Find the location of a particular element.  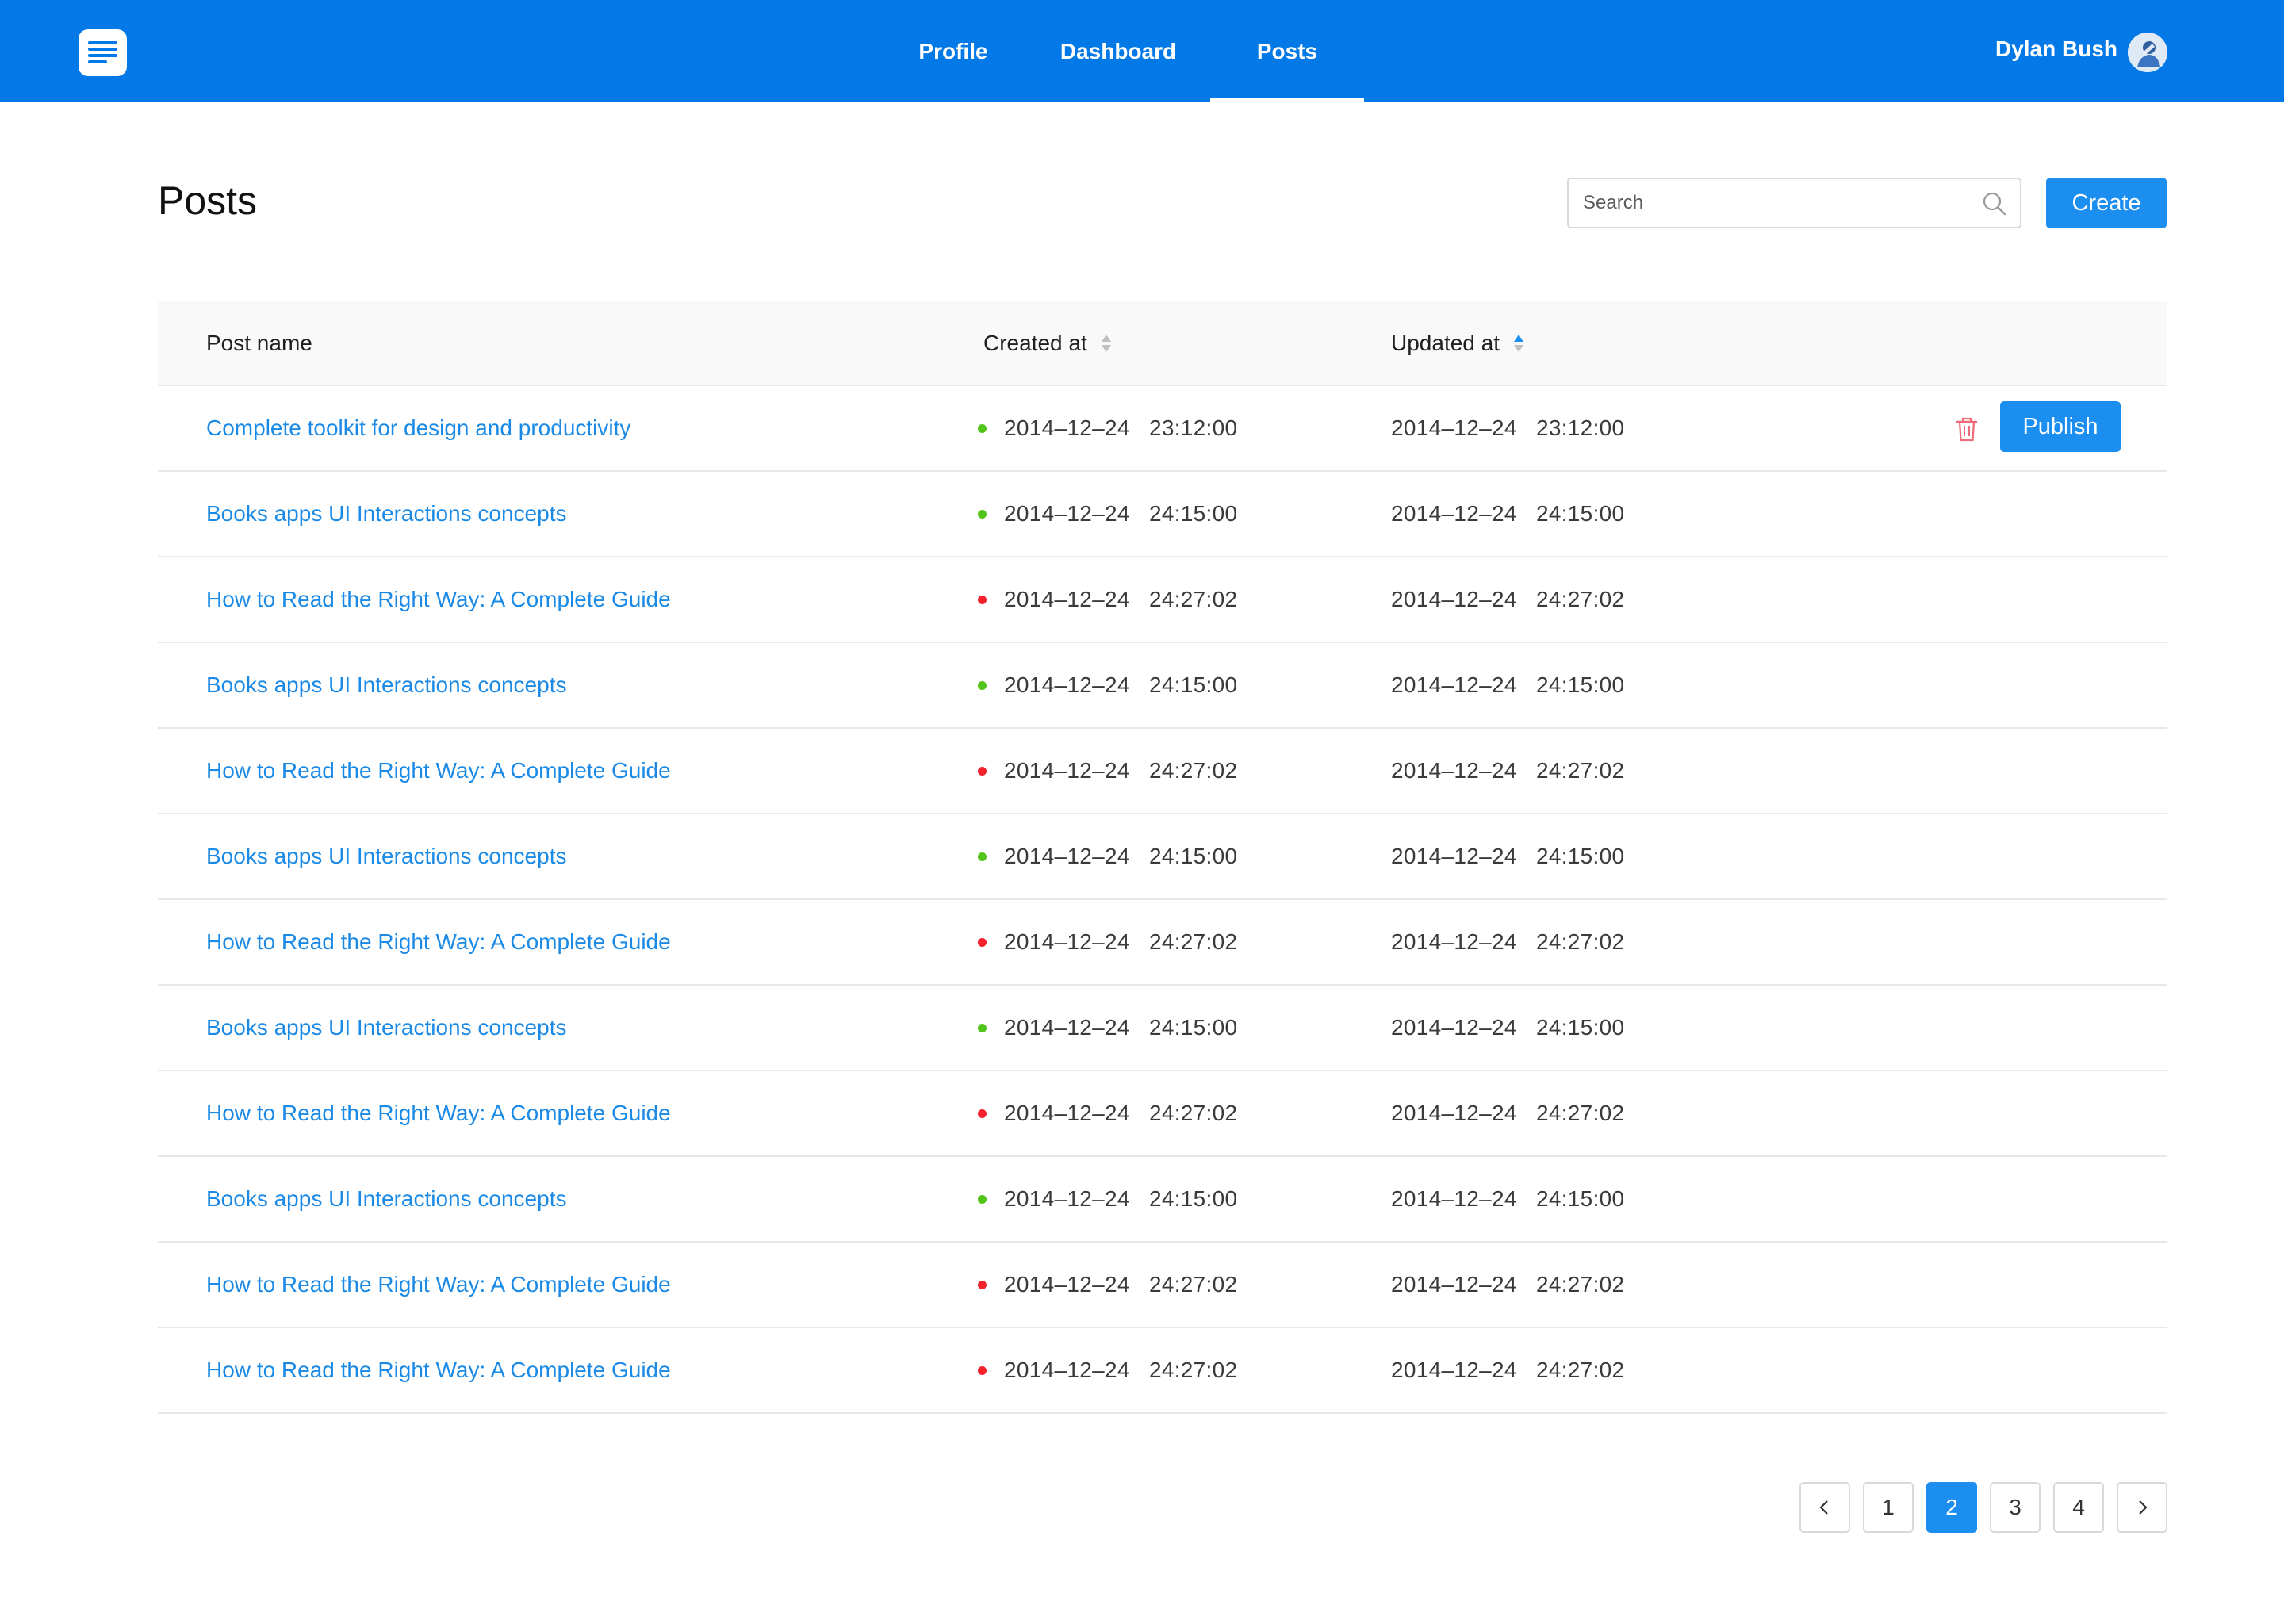

pagination-page-4: 4 is located at coordinates (2078, 1507).